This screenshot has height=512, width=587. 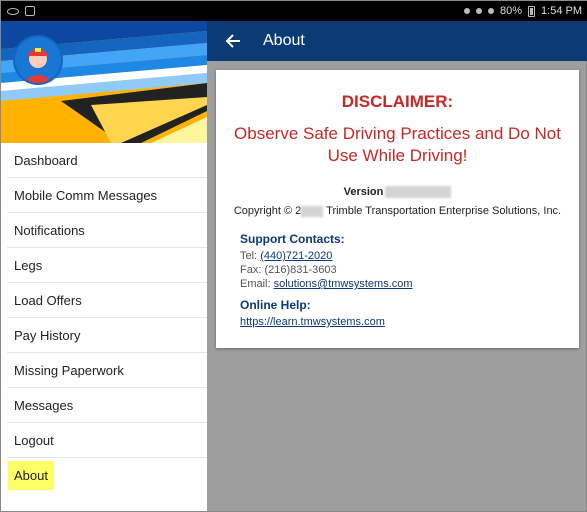 I want to click on status-left-icons, so click(x=21, y=11).